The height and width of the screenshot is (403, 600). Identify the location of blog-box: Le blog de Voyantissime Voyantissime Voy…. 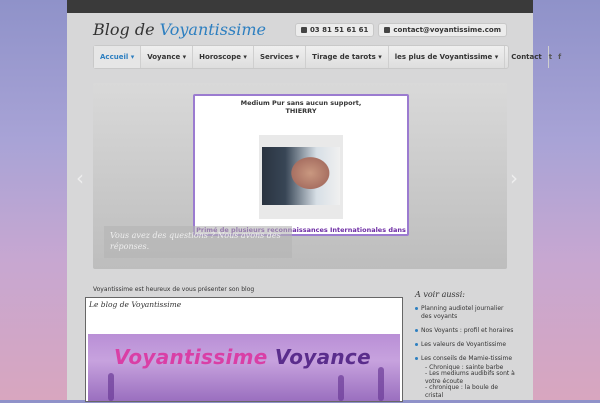
(244, 349).